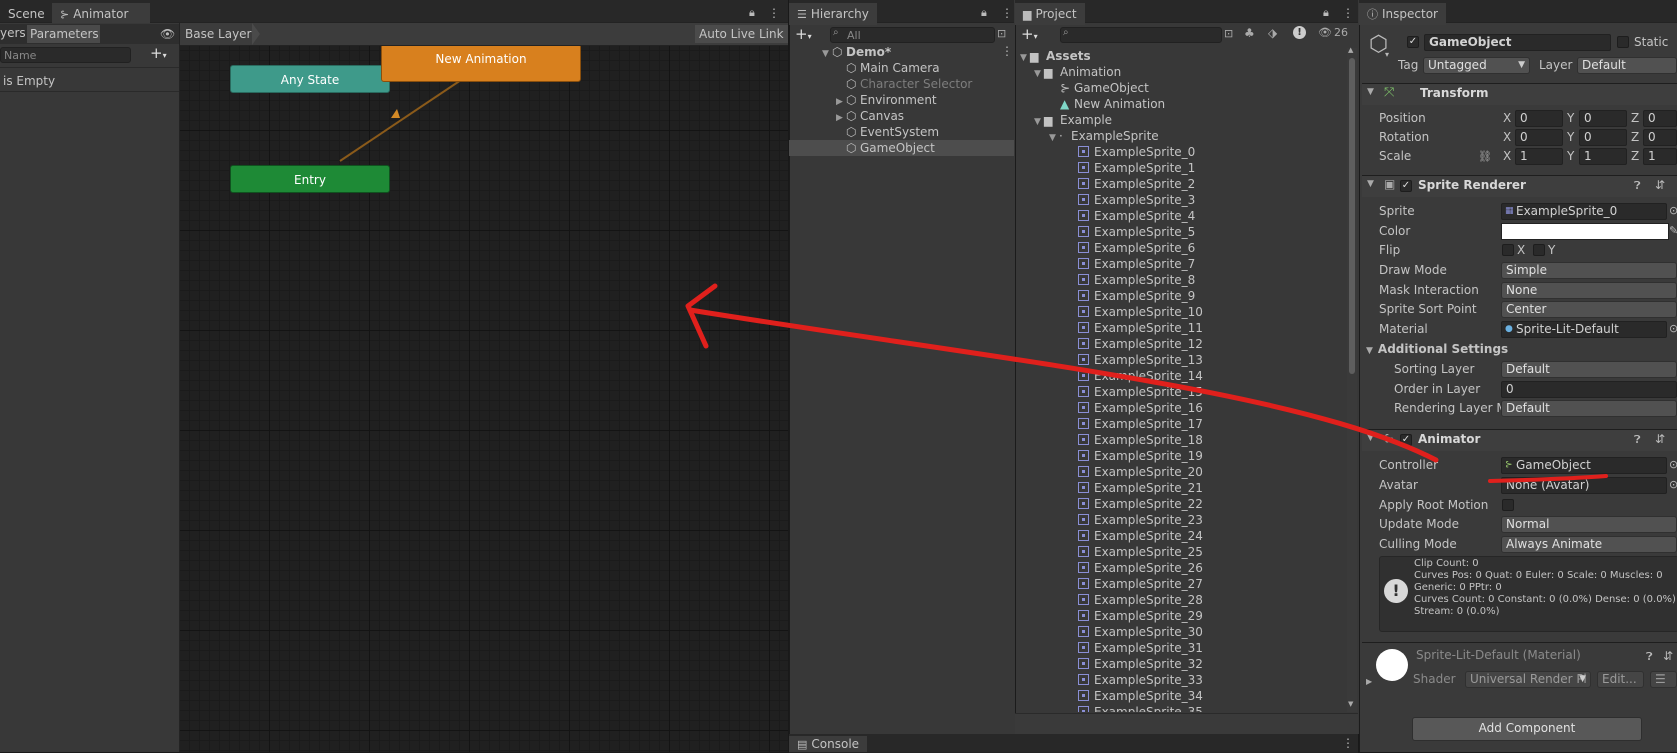 Image resolution: width=1677 pixels, height=753 pixels. I want to click on sprite-renderer-header: ▼ ▣ ✓ Sprite Renderer ❓︎ ⇵, so click(1519, 186).